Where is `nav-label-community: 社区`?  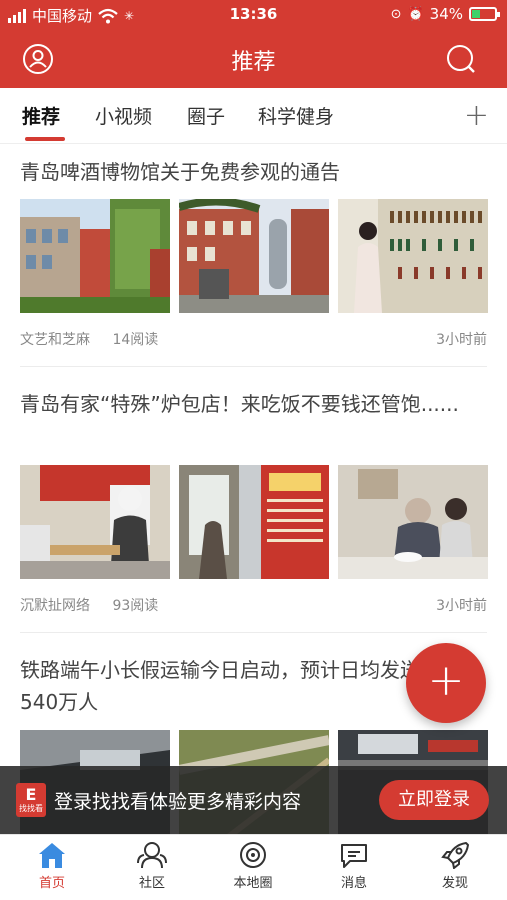
nav-label-community: 社区 is located at coordinates (151, 883).